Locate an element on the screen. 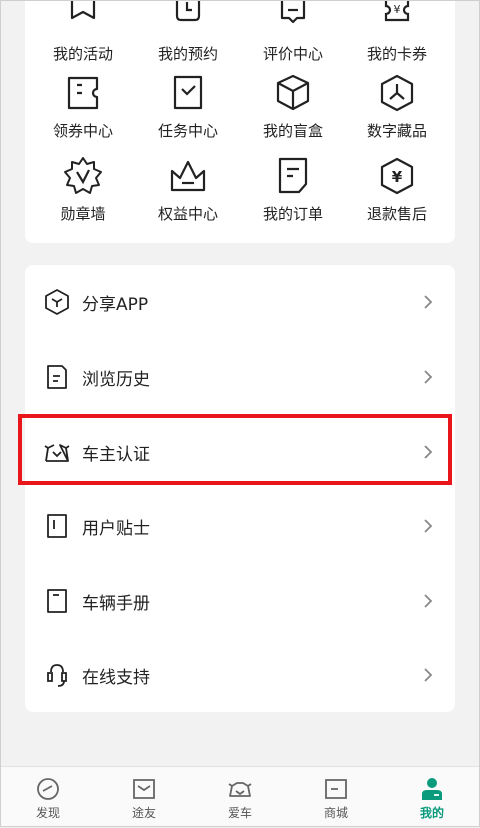 This screenshot has height=828, width=480. nav-tab-label: 我的 is located at coordinates (431, 813).